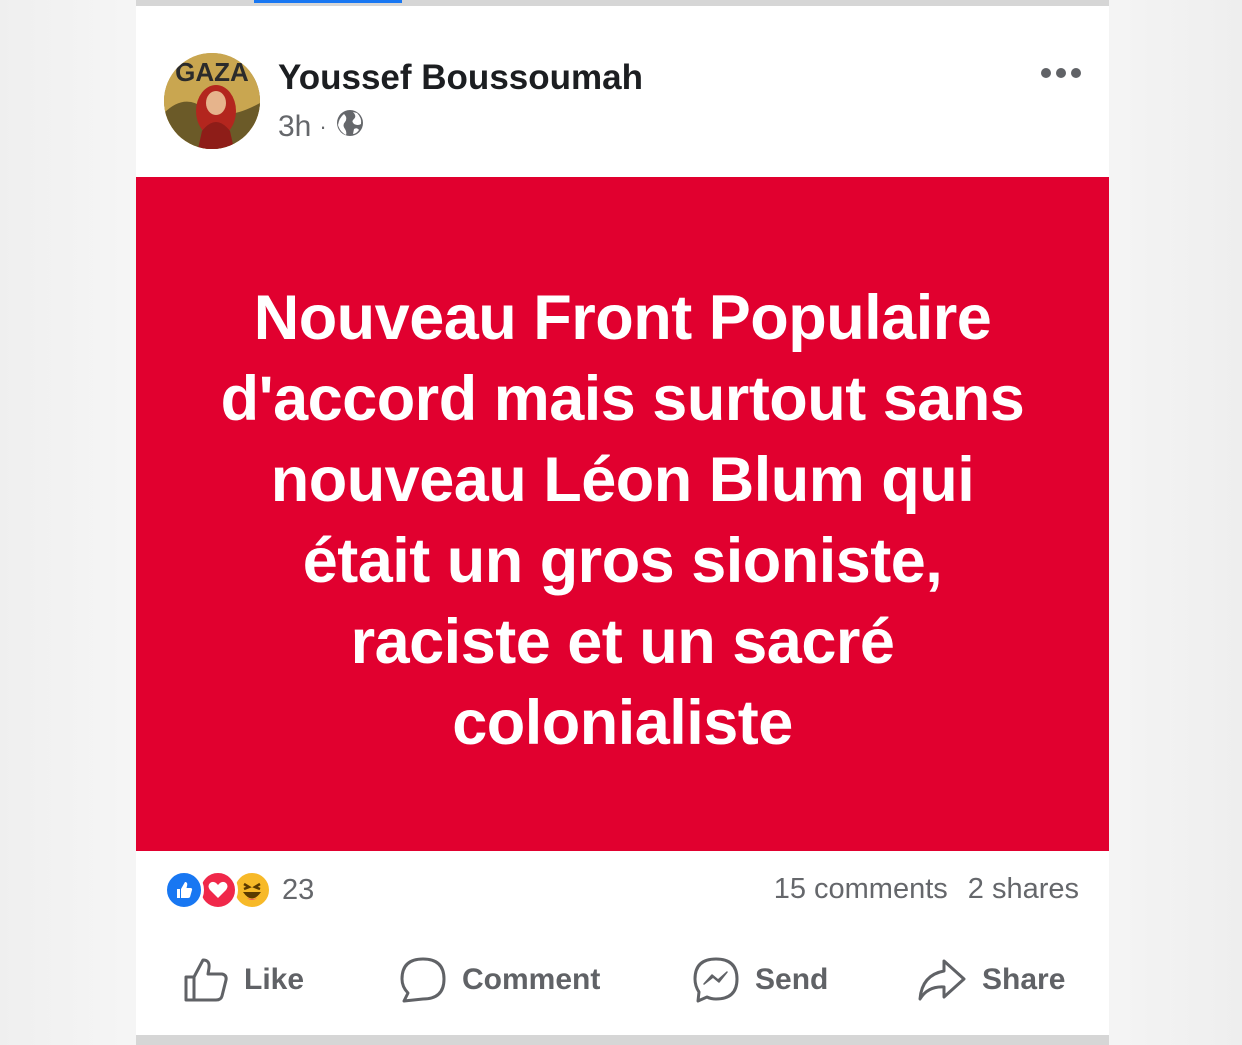 Image resolution: width=1242 pixels, height=1045 pixels. What do you see at coordinates (206, 980) in the screenshot?
I see `thumbs-up-icon` at bounding box center [206, 980].